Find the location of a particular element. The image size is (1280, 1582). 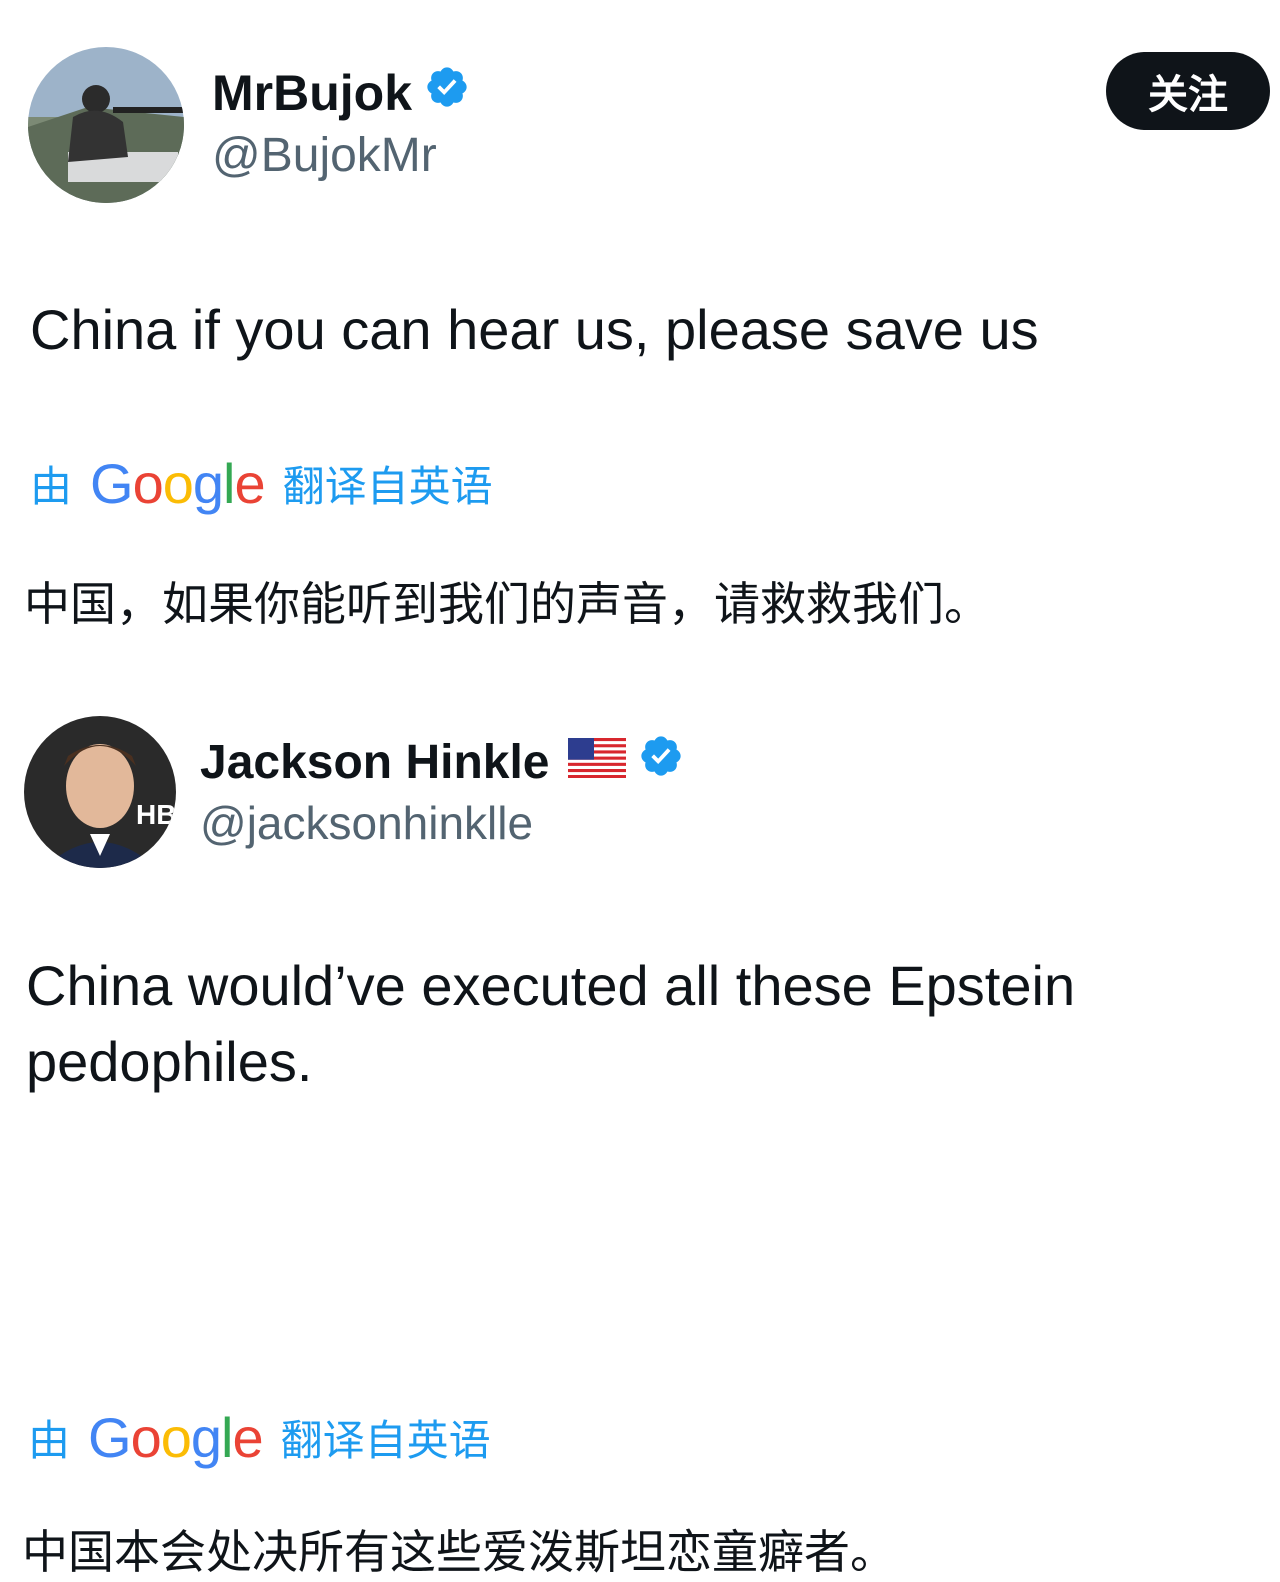

author-handle: @BujokMr is located at coordinates (324, 155).